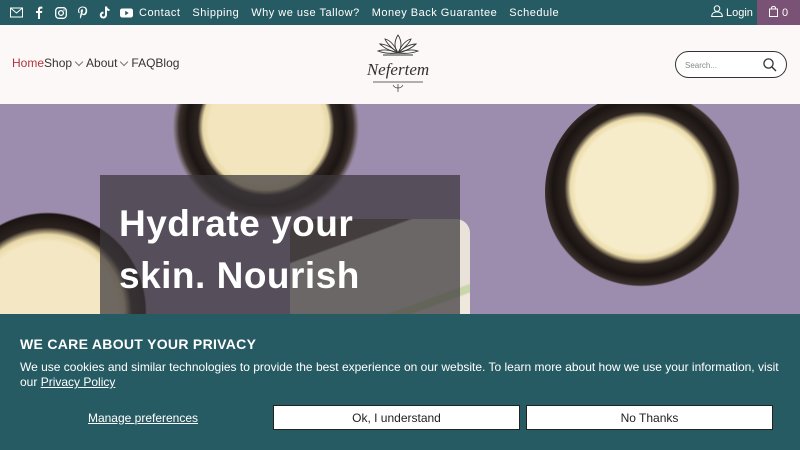 The height and width of the screenshot is (450, 800). I want to click on manage-preferences-link: Manage preferences, so click(143, 417).